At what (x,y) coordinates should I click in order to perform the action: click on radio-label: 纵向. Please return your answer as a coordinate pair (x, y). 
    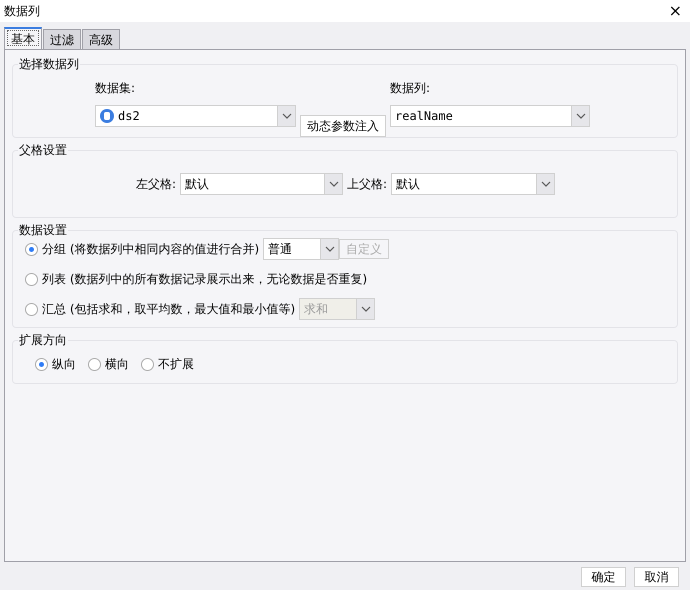
    Looking at the image, I should click on (64, 364).